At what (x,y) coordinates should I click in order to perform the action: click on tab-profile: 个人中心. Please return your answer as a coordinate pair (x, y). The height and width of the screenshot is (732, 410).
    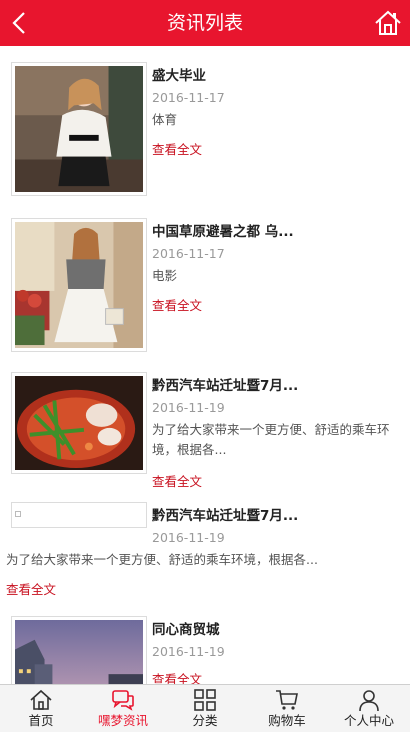
    Looking at the image, I should click on (369, 708).